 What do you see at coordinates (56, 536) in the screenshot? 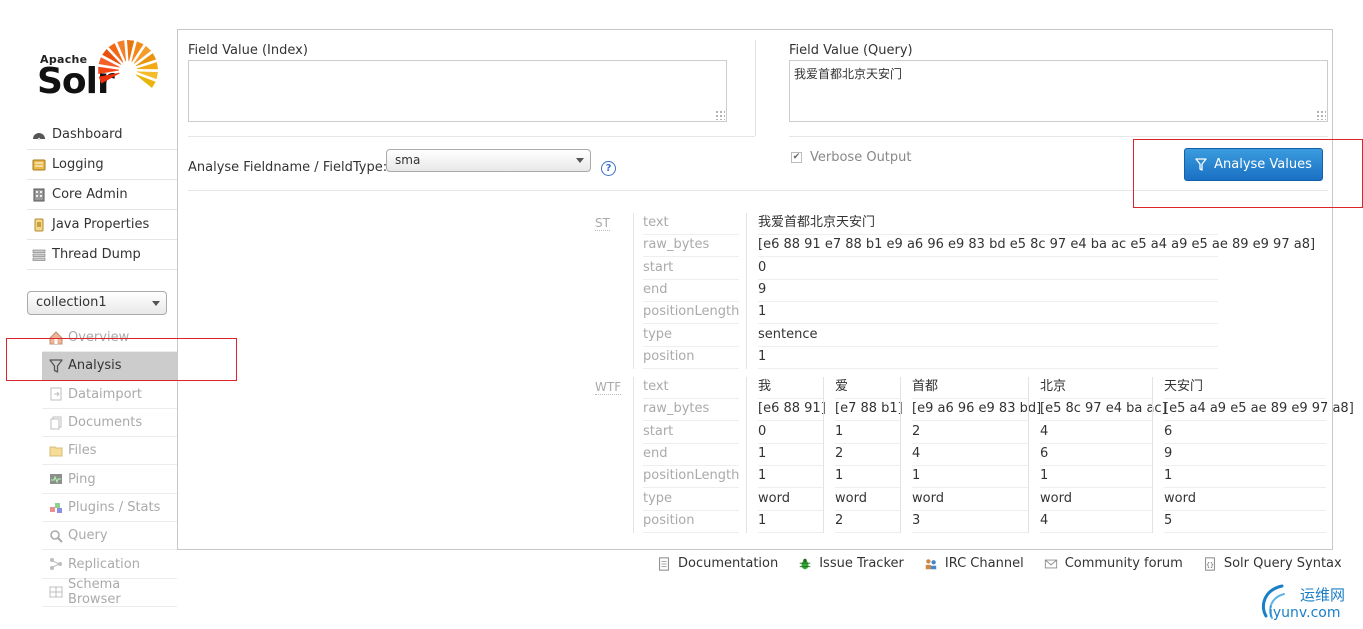
I see `query-icon` at bounding box center [56, 536].